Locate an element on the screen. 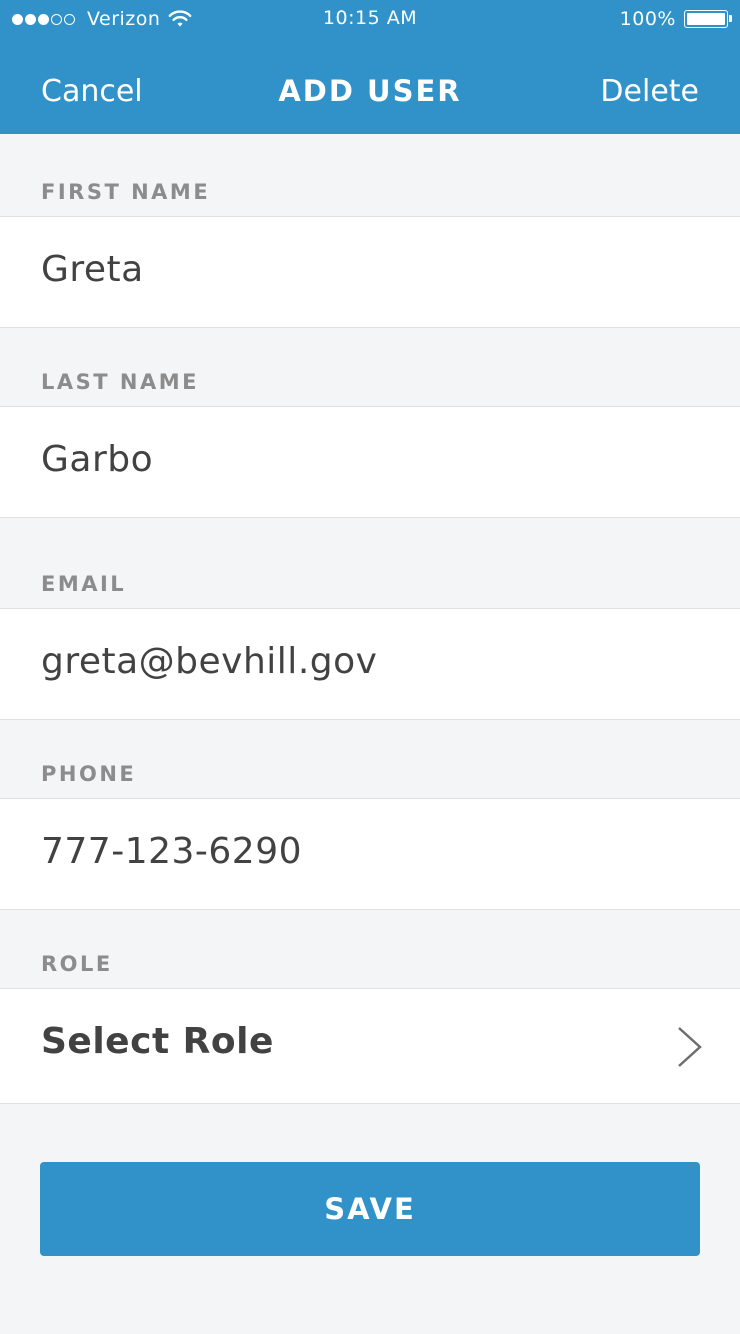 Image resolution: width=740 pixels, height=1334 pixels. role-label: ROLE is located at coordinates (77, 964).